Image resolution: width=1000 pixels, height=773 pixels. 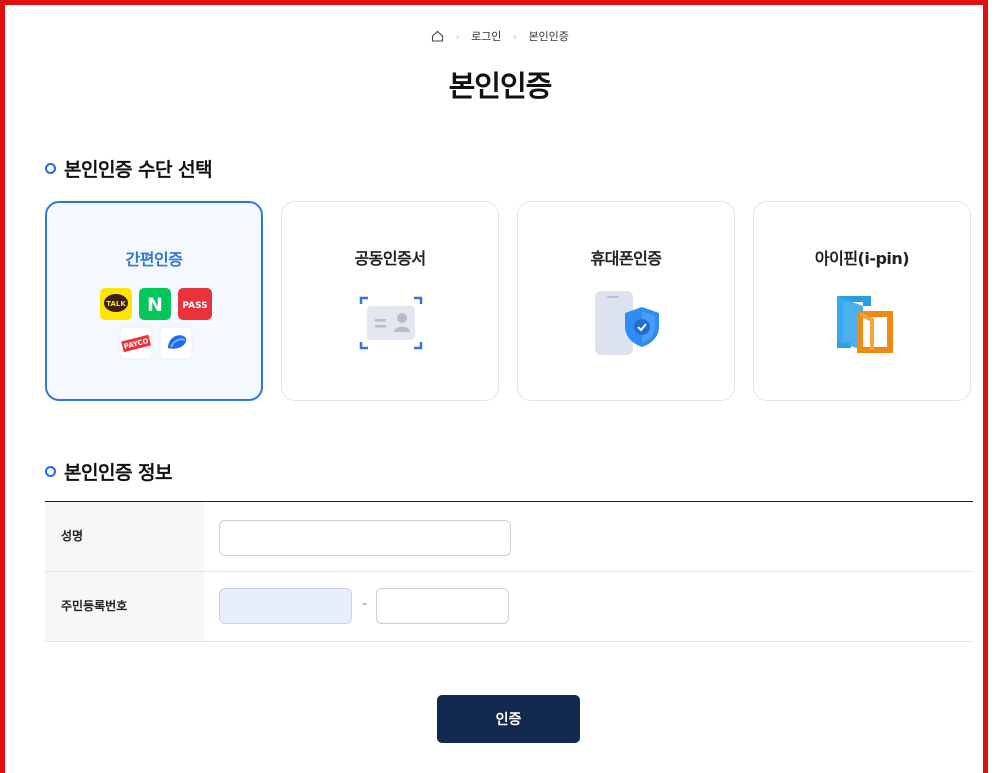 What do you see at coordinates (437, 37) in the screenshot?
I see `home-icon` at bounding box center [437, 37].